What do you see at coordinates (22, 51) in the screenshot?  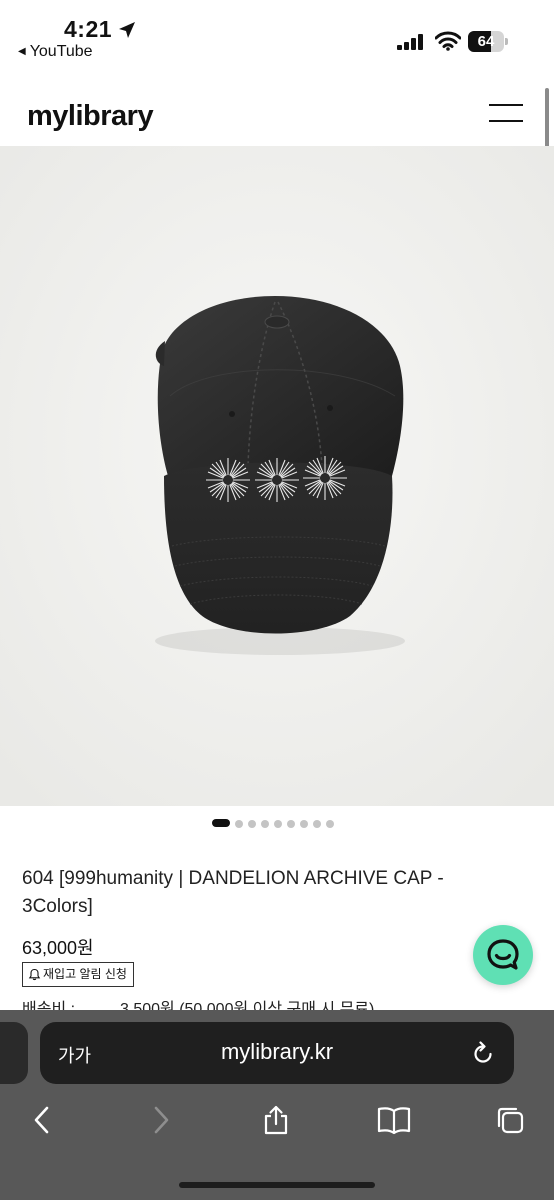 I see `back-triangle-icon: ◀` at bounding box center [22, 51].